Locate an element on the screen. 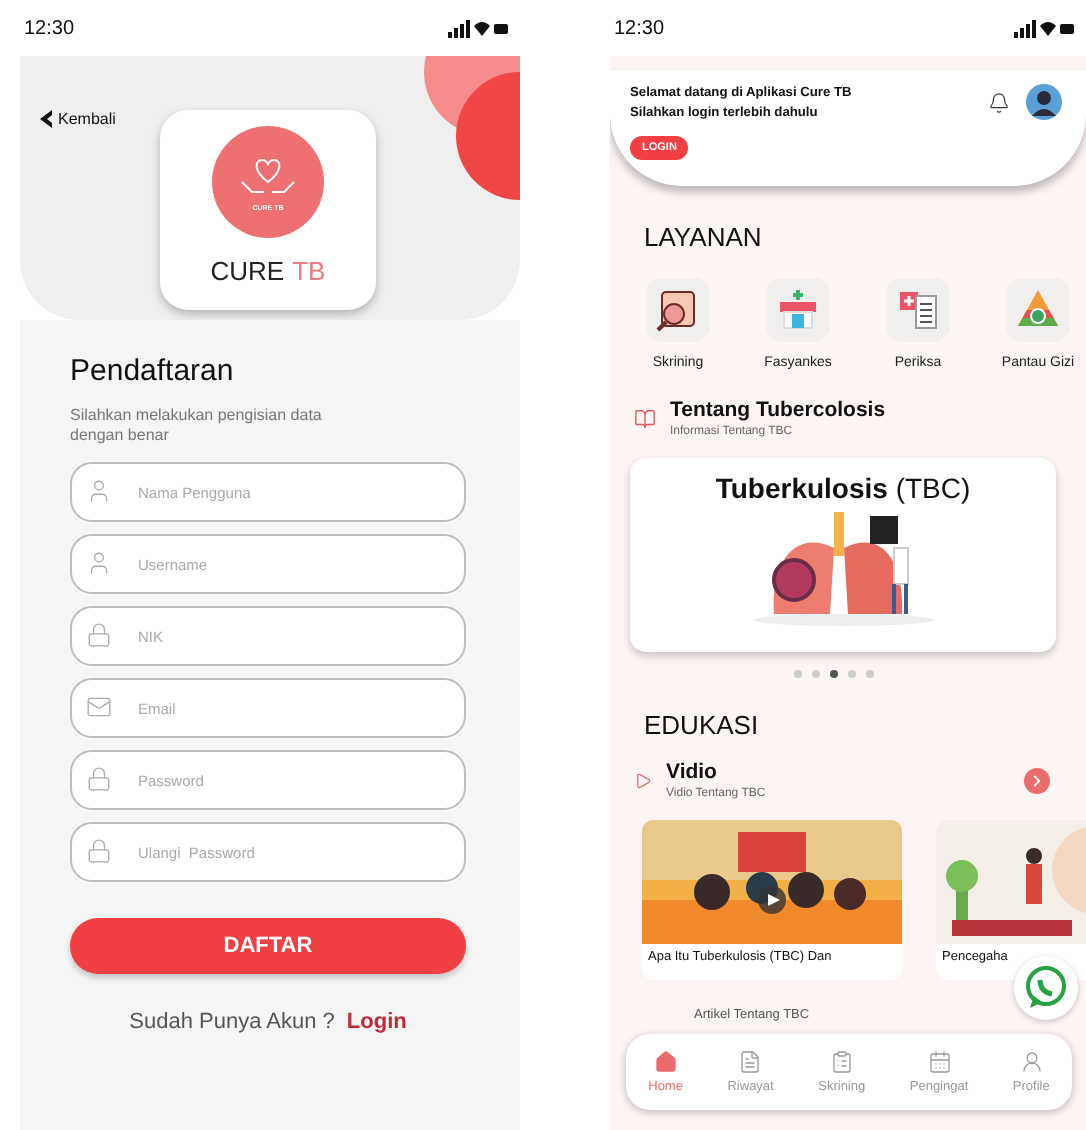  bell-icon is located at coordinates (999, 103).